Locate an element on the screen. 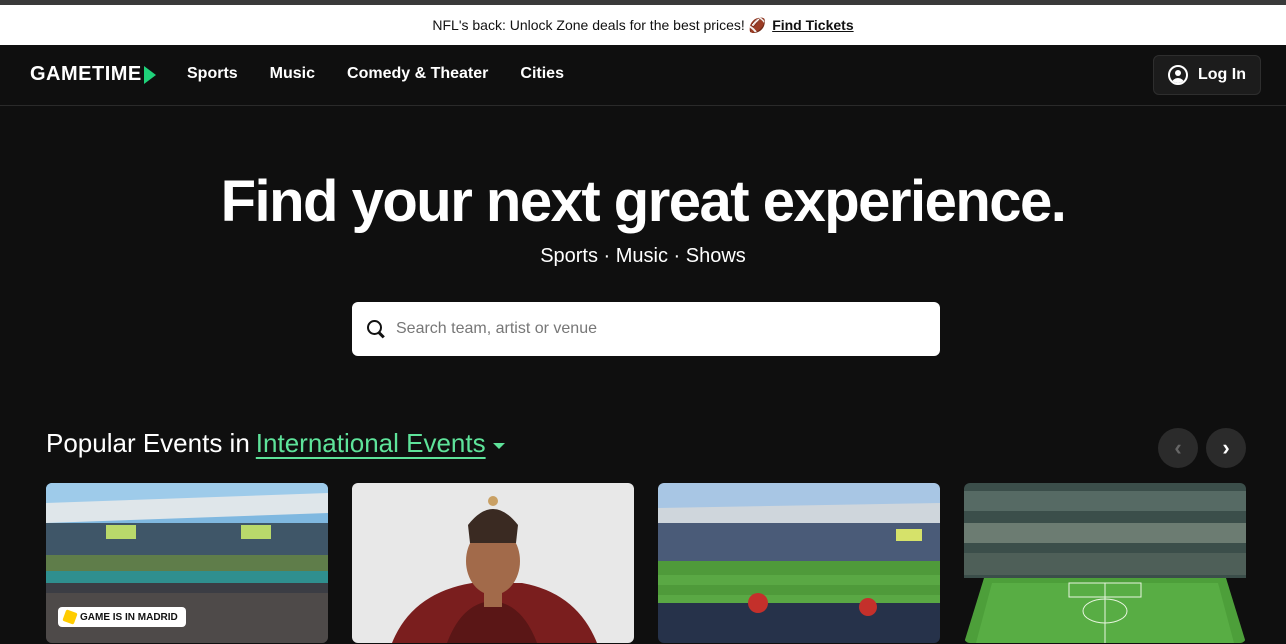 The image size is (1286, 644). popular-prefix: Popular Events in is located at coordinates (148, 443).